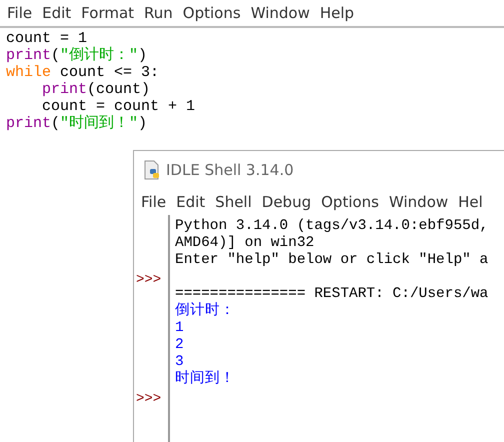 The width and height of the screenshot is (504, 442). I want to click on output-line: 2, so click(179, 345).